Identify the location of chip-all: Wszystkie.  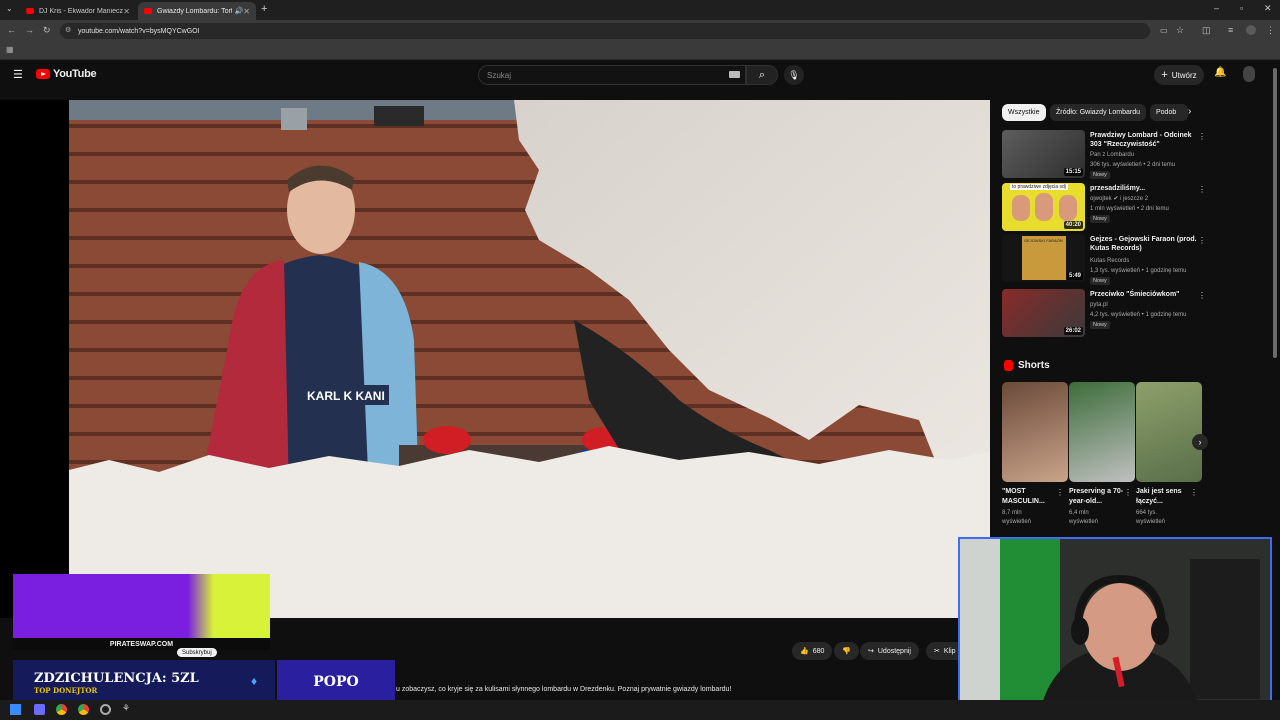
(1024, 112).